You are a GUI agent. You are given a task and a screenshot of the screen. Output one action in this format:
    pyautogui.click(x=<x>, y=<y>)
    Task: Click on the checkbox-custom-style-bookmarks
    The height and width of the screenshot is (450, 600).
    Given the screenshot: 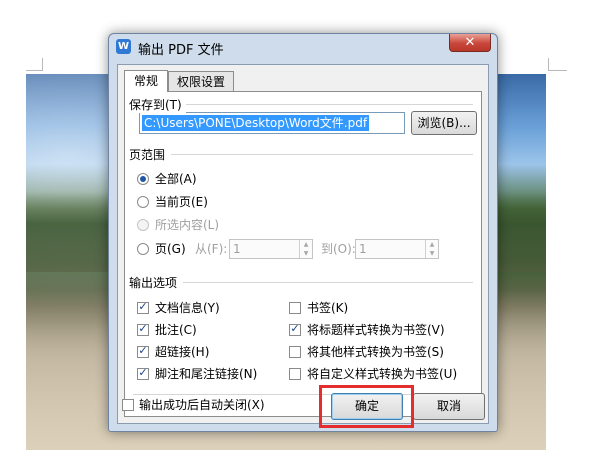 What is the action you would take?
    pyautogui.click(x=295, y=374)
    